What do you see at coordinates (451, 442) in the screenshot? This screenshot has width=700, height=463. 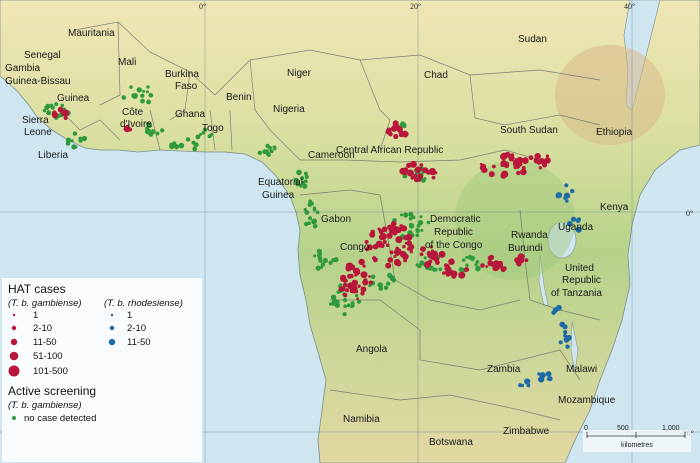 I see `label-botswana: Botswana` at bounding box center [451, 442].